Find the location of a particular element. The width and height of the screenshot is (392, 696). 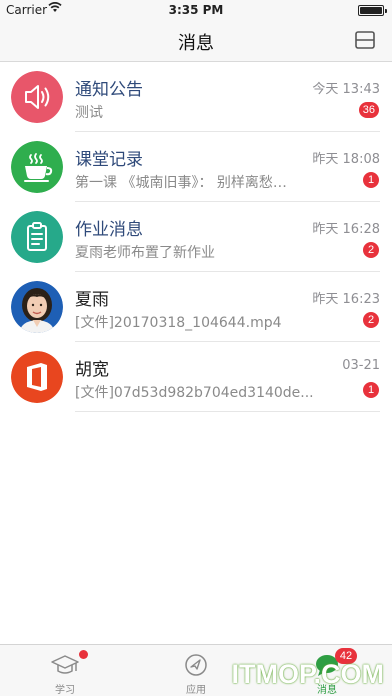

office-icon is located at coordinates (37, 377).